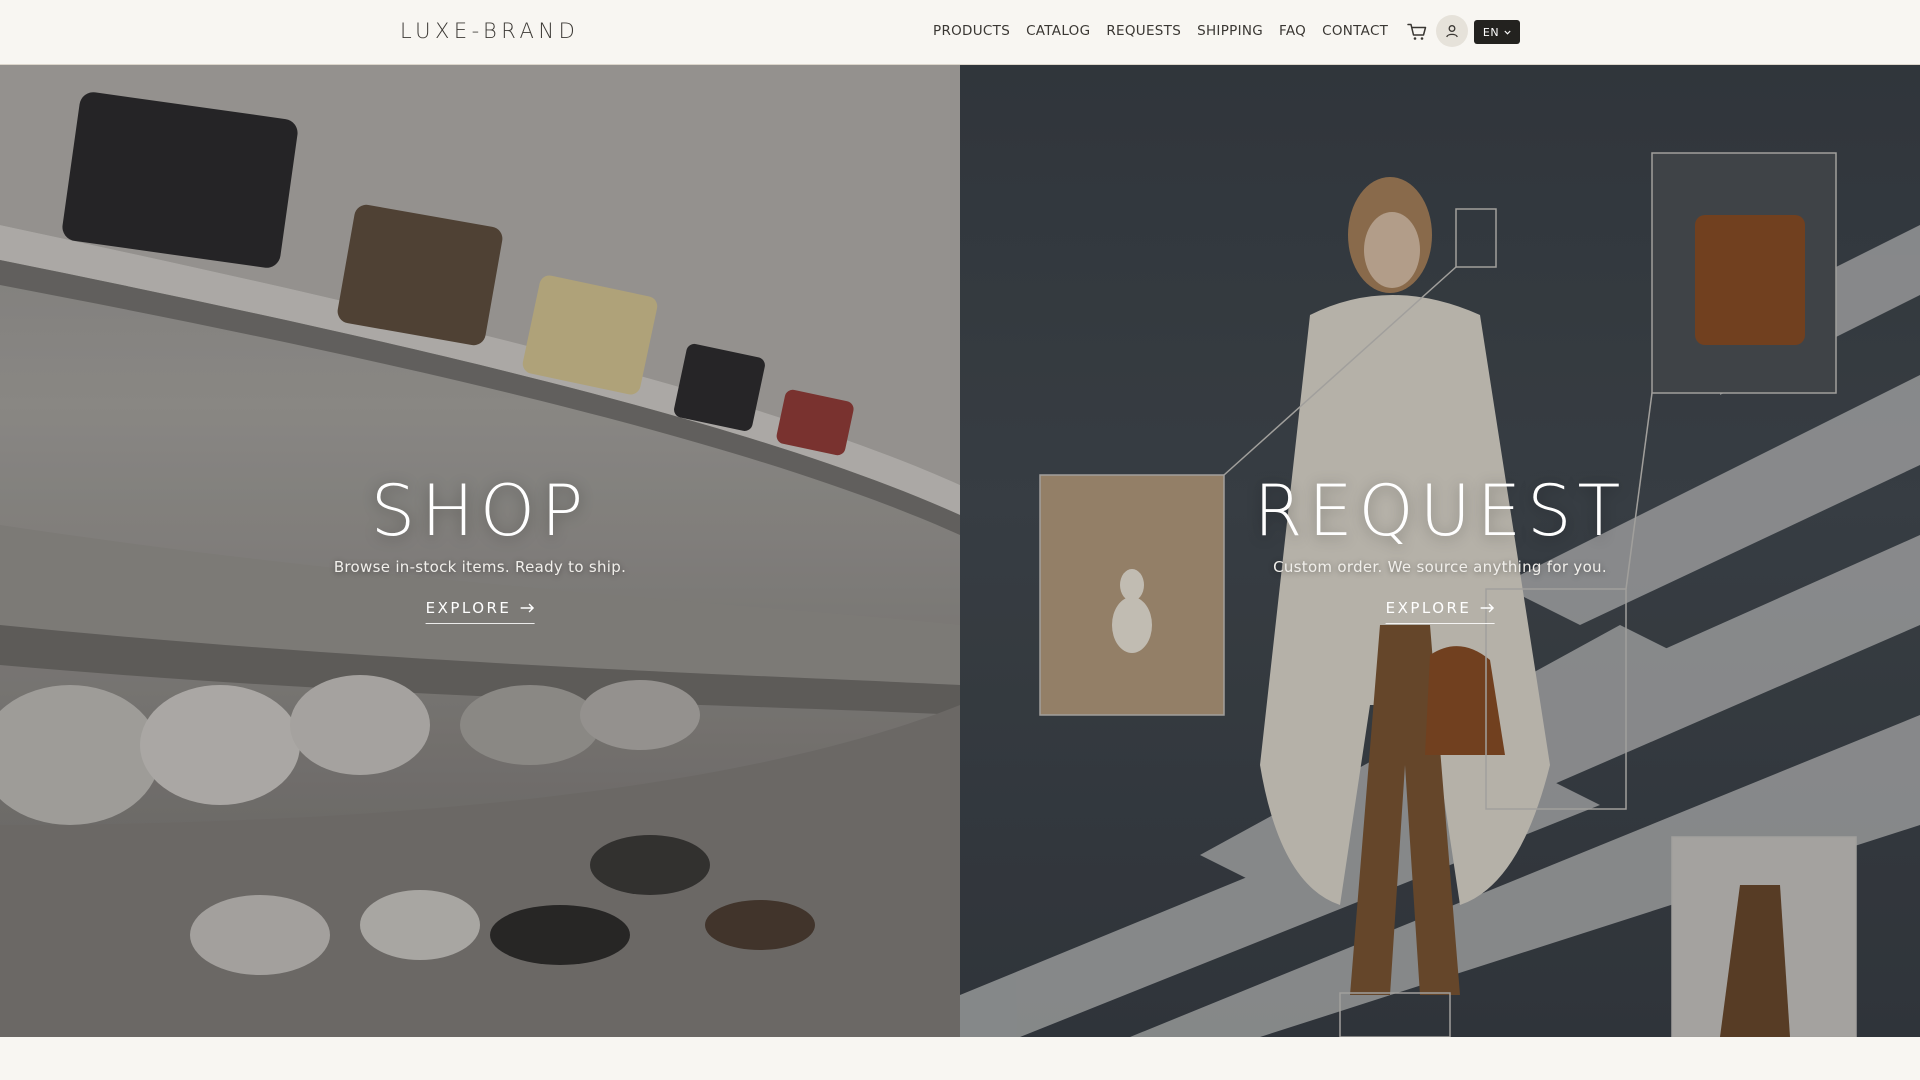  I want to click on request-title: REQUEST, so click(1440, 511).